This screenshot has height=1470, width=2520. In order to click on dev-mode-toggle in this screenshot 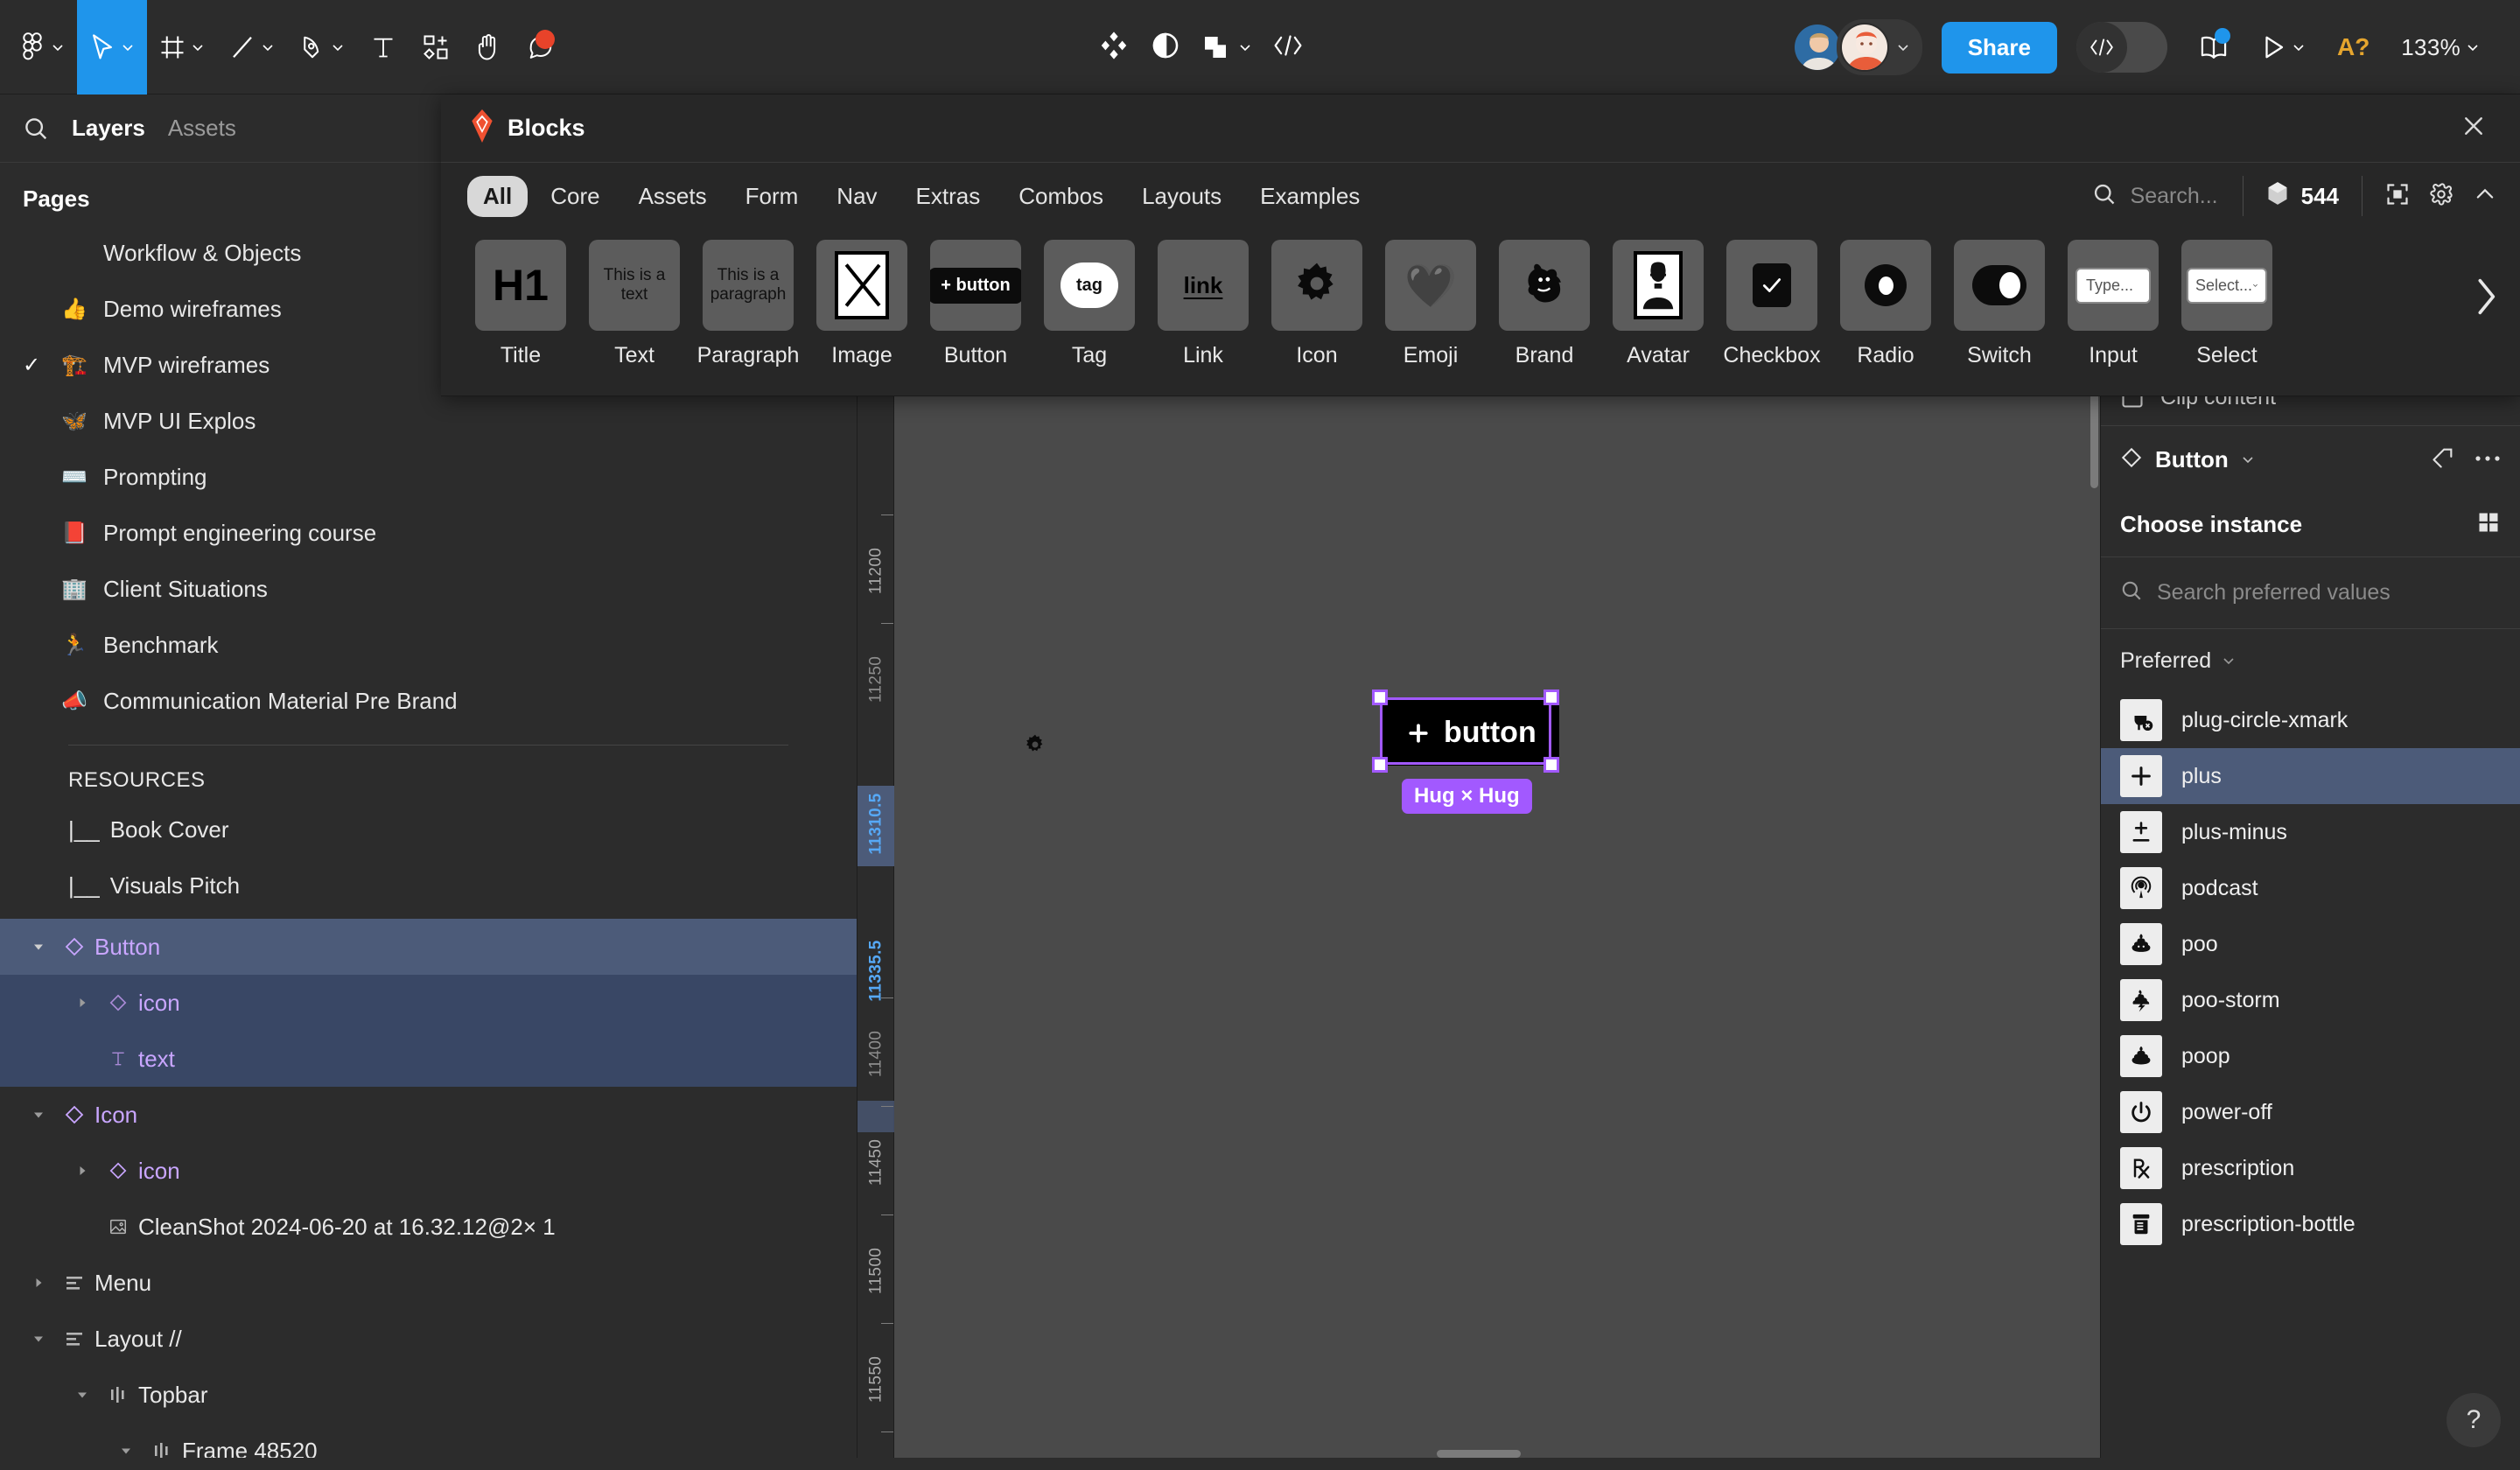, I will do `click(2121, 47)`.